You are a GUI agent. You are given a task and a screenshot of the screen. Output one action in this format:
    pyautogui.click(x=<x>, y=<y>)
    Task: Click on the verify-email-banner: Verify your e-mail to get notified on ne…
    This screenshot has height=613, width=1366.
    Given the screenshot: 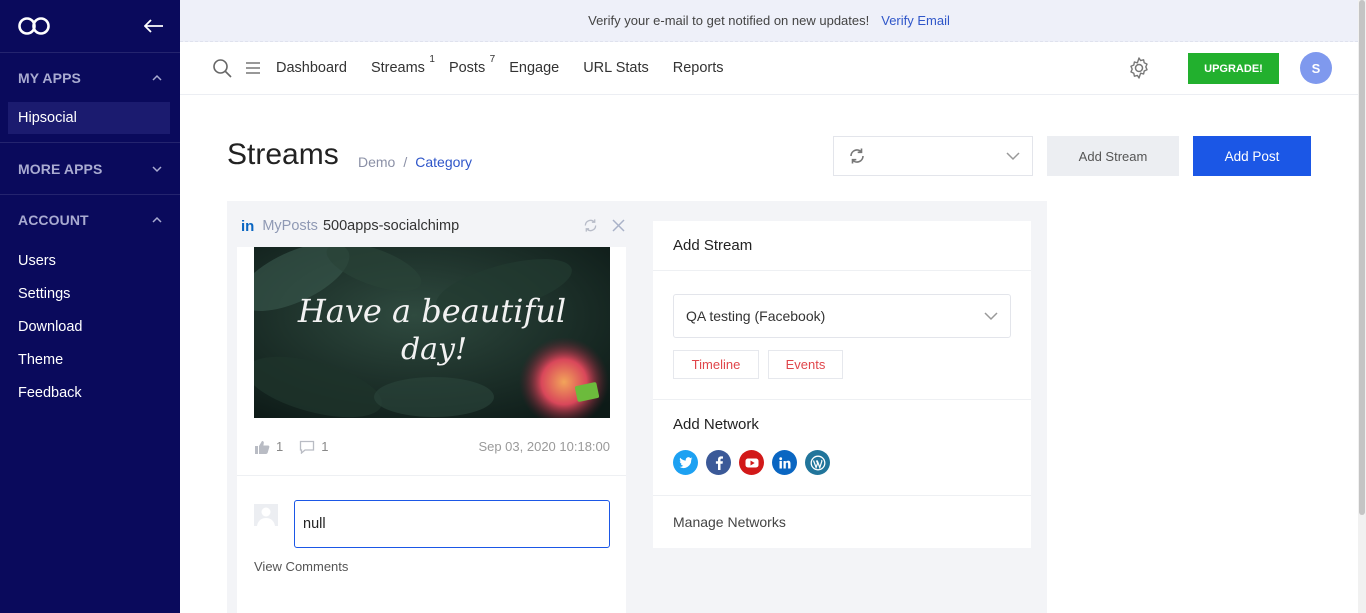 What is the action you would take?
    pyautogui.click(x=769, y=21)
    